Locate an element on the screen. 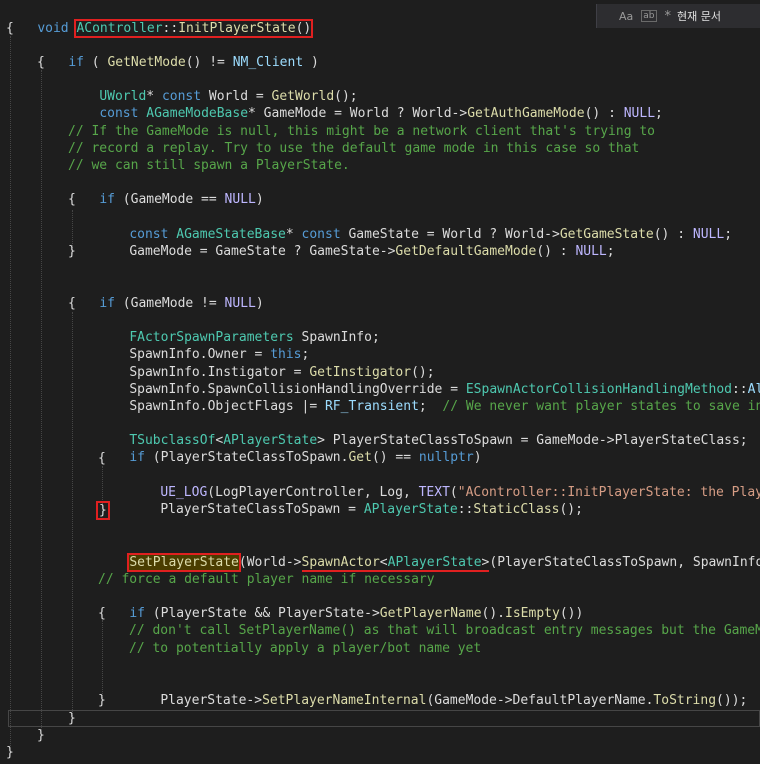  code-token: IsEmpty is located at coordinates (532, 613).